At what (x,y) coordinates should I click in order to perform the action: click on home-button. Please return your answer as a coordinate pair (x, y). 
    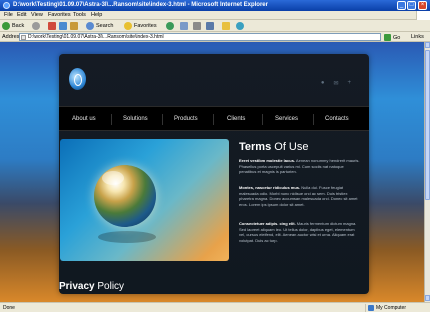
    Looking at the image, I should click on (74, 26).